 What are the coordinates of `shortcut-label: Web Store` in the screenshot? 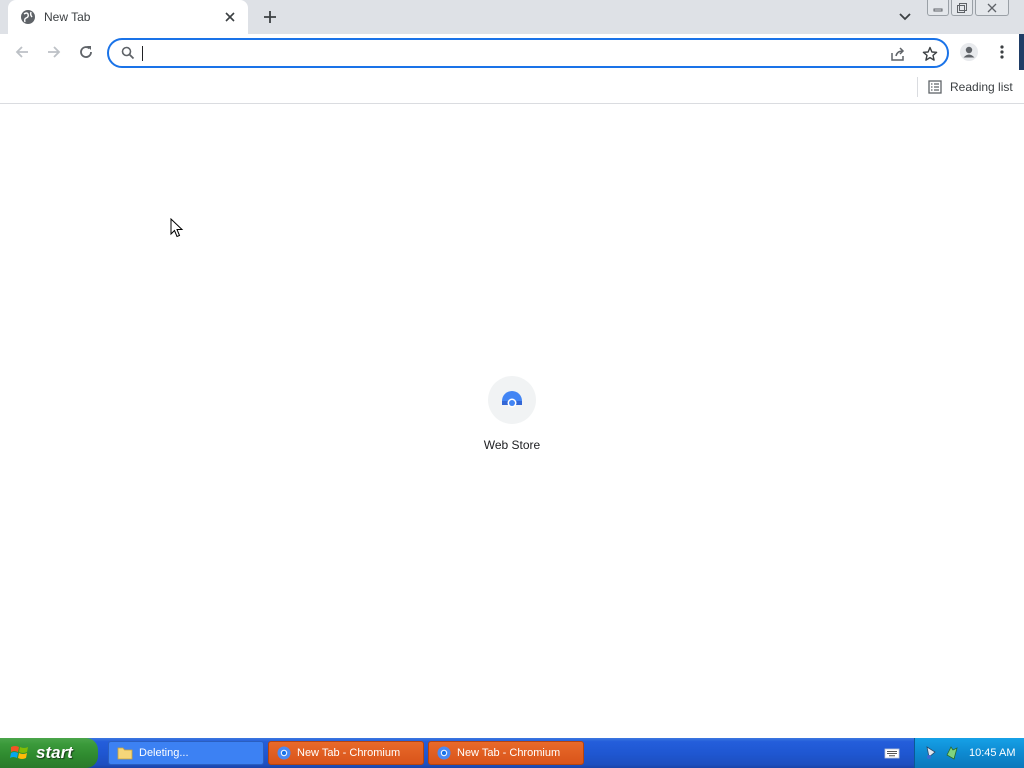 It's located at (512, 445).